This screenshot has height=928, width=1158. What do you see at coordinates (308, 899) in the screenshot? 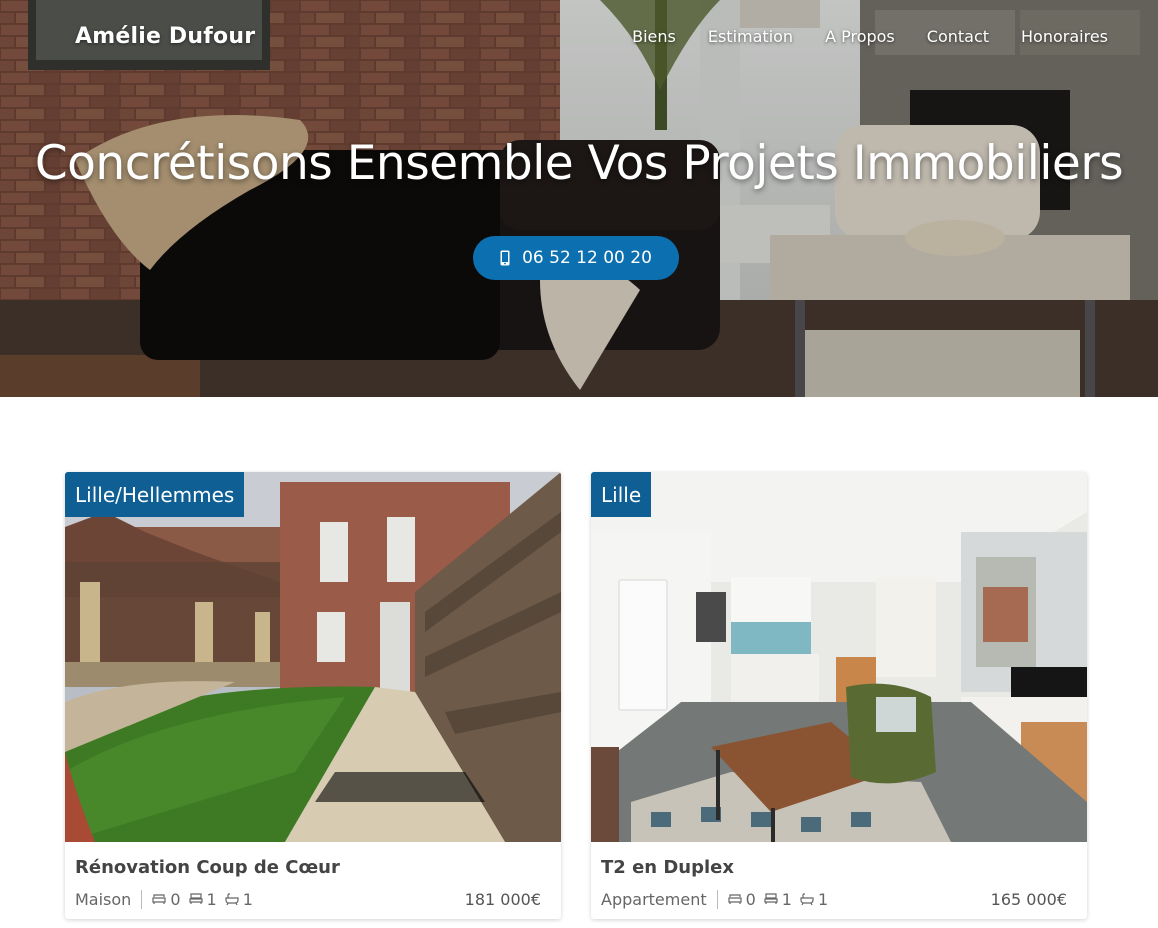
I see `listing-meta: Maison 0 1 1 181 000€` at bounding box center [308, 899].